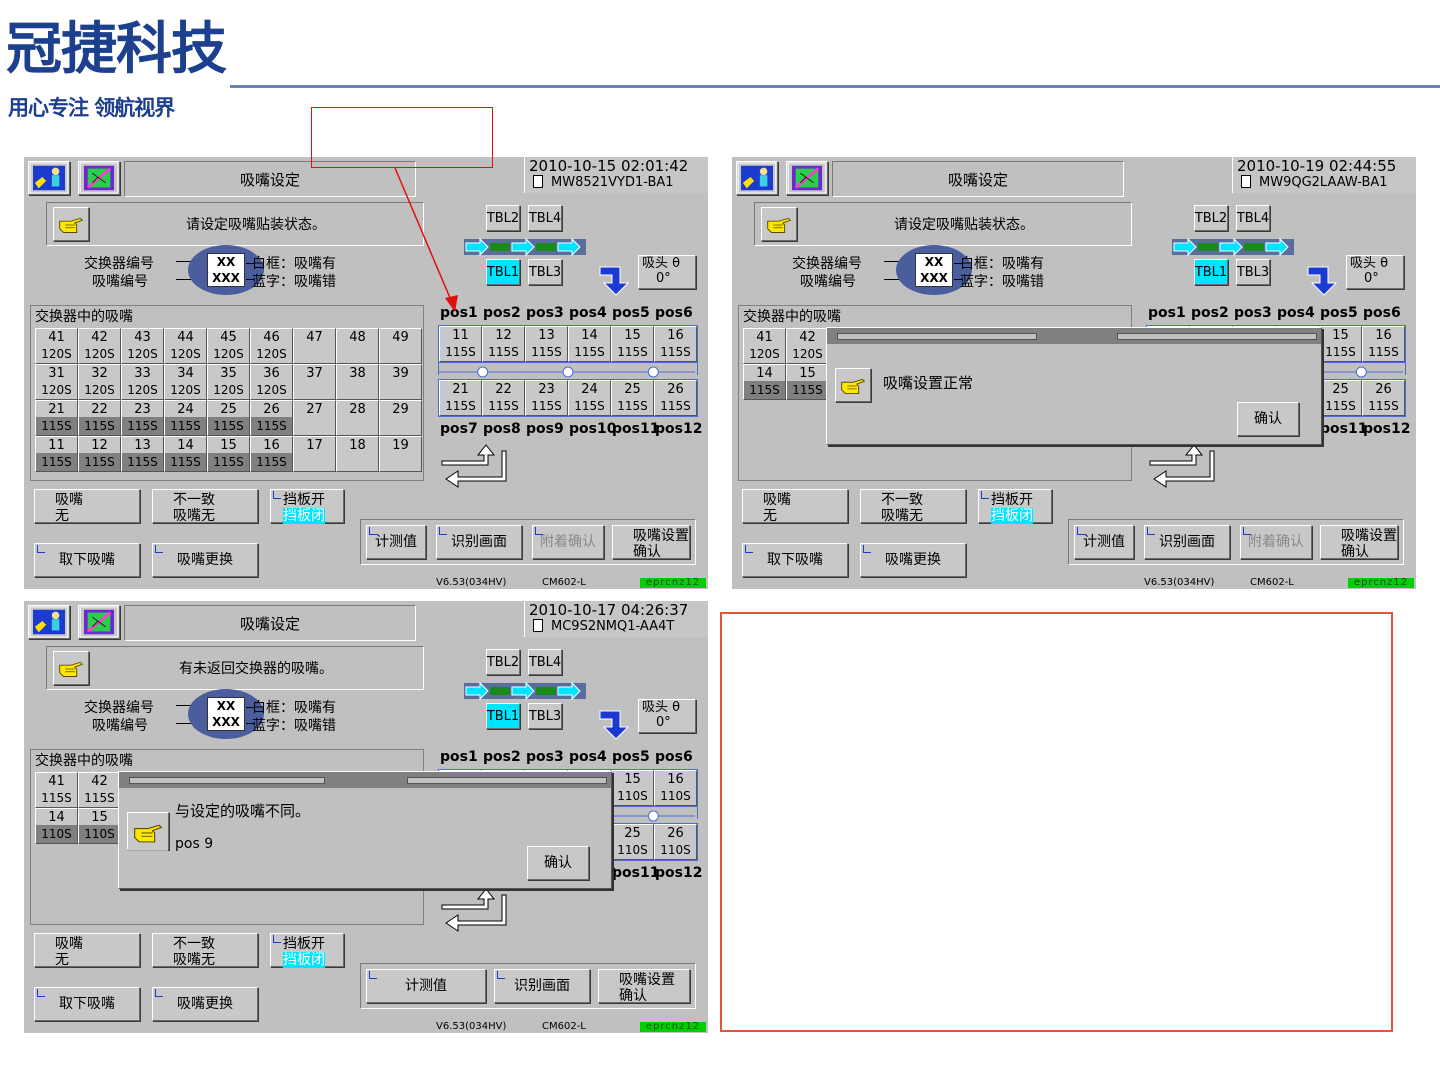  What do you see at coordinates (314, 346) in the screenshot?
I see `changer-cell: 47` at bounding box center [314, 346].